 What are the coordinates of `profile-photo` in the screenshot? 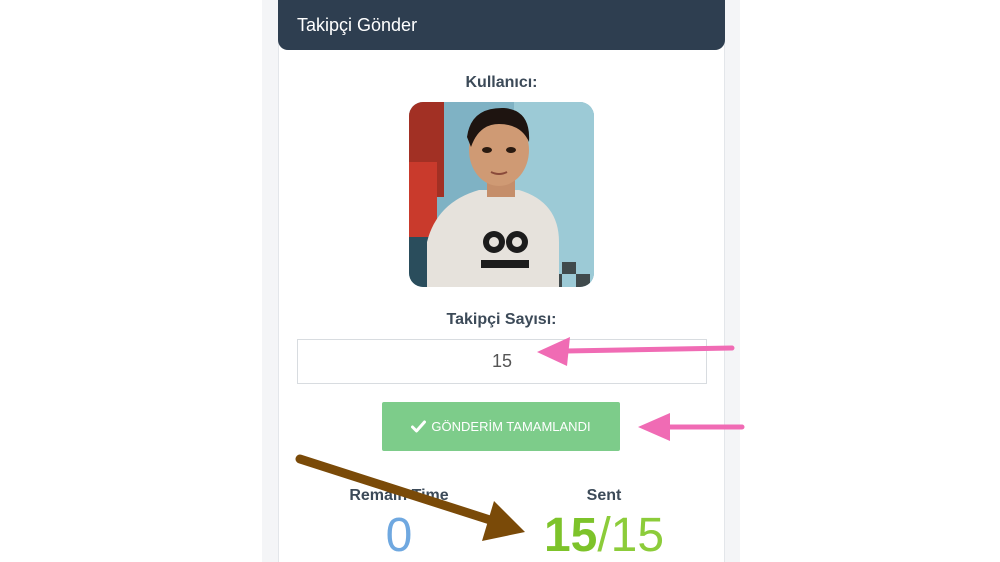 It's located at (501, 194).